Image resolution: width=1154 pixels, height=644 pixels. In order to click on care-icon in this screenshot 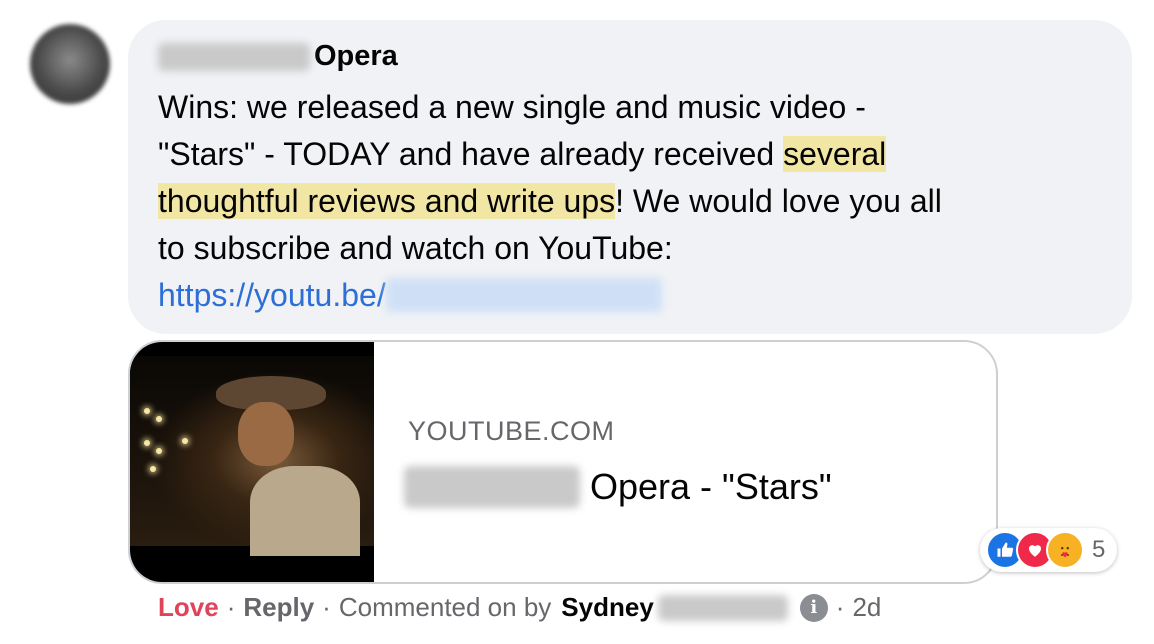, I will do `click(1065, 550)`.